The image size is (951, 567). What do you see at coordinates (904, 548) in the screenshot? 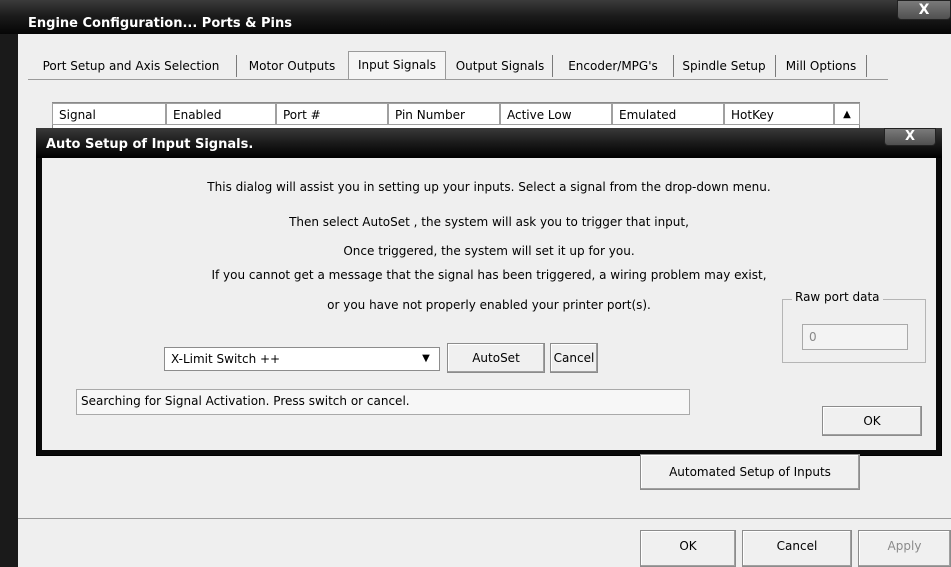
I see `apply-button: Apply` at bounding box center [904, 548].